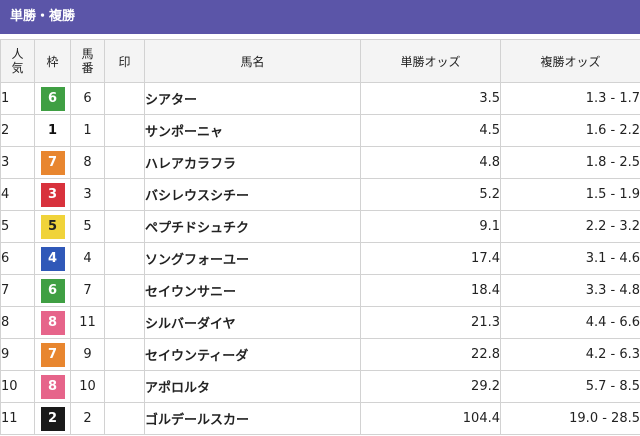 This screenshot has width=640, height=436. I want to click on frame-number-badge: 1, so click(52, 130).